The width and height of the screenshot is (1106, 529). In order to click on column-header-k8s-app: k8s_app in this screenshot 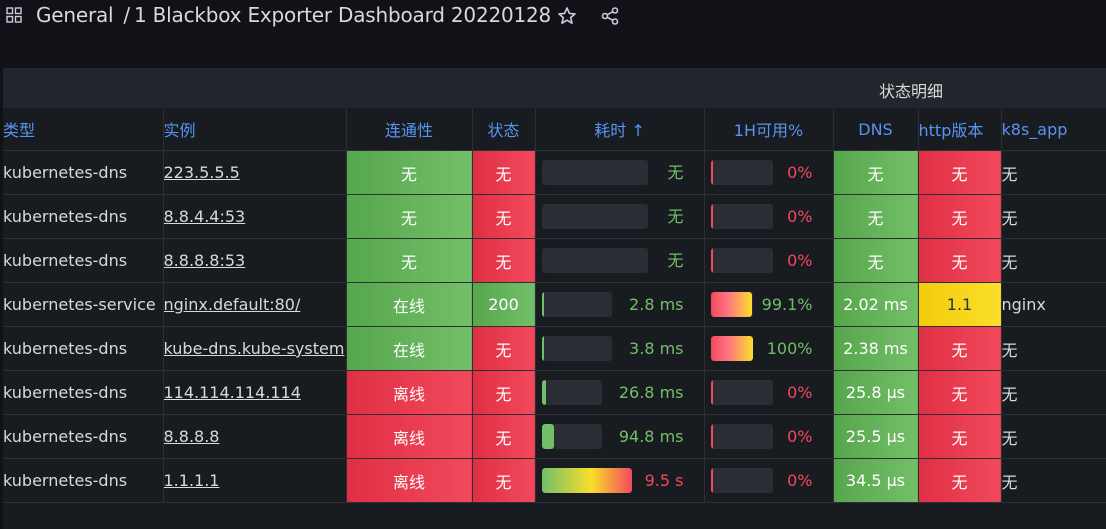, I will do `click(1053, 129)`.